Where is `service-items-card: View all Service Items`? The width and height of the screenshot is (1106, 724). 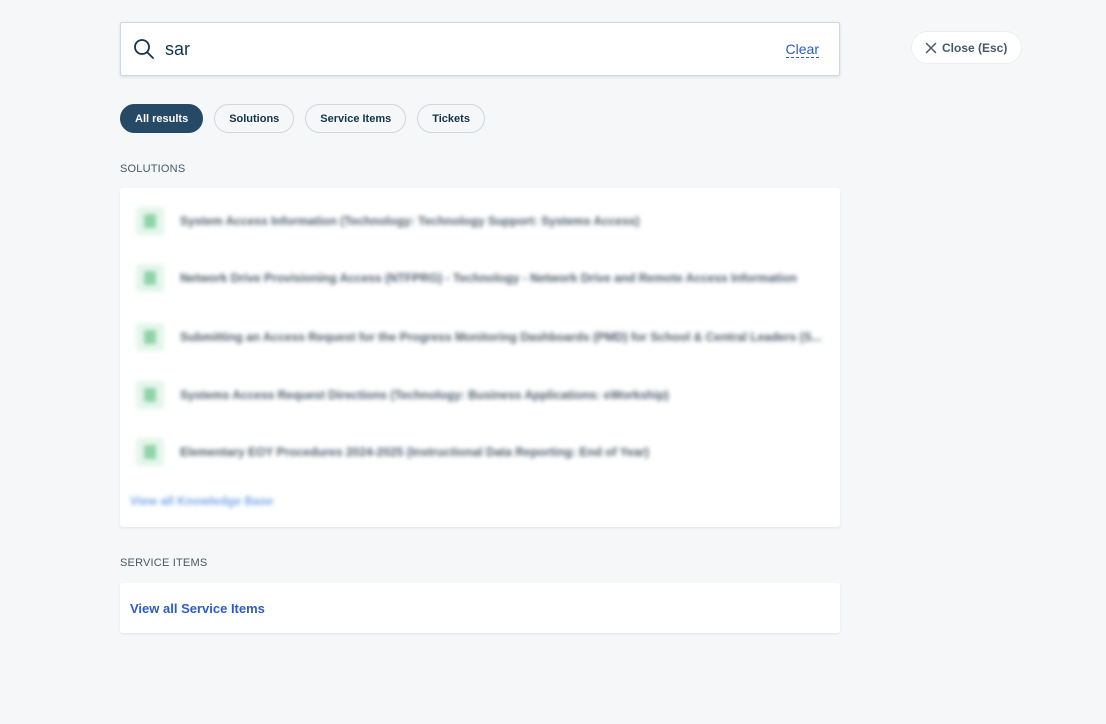
service-items-card: View all Service Items is located at coordinates (480, 608).